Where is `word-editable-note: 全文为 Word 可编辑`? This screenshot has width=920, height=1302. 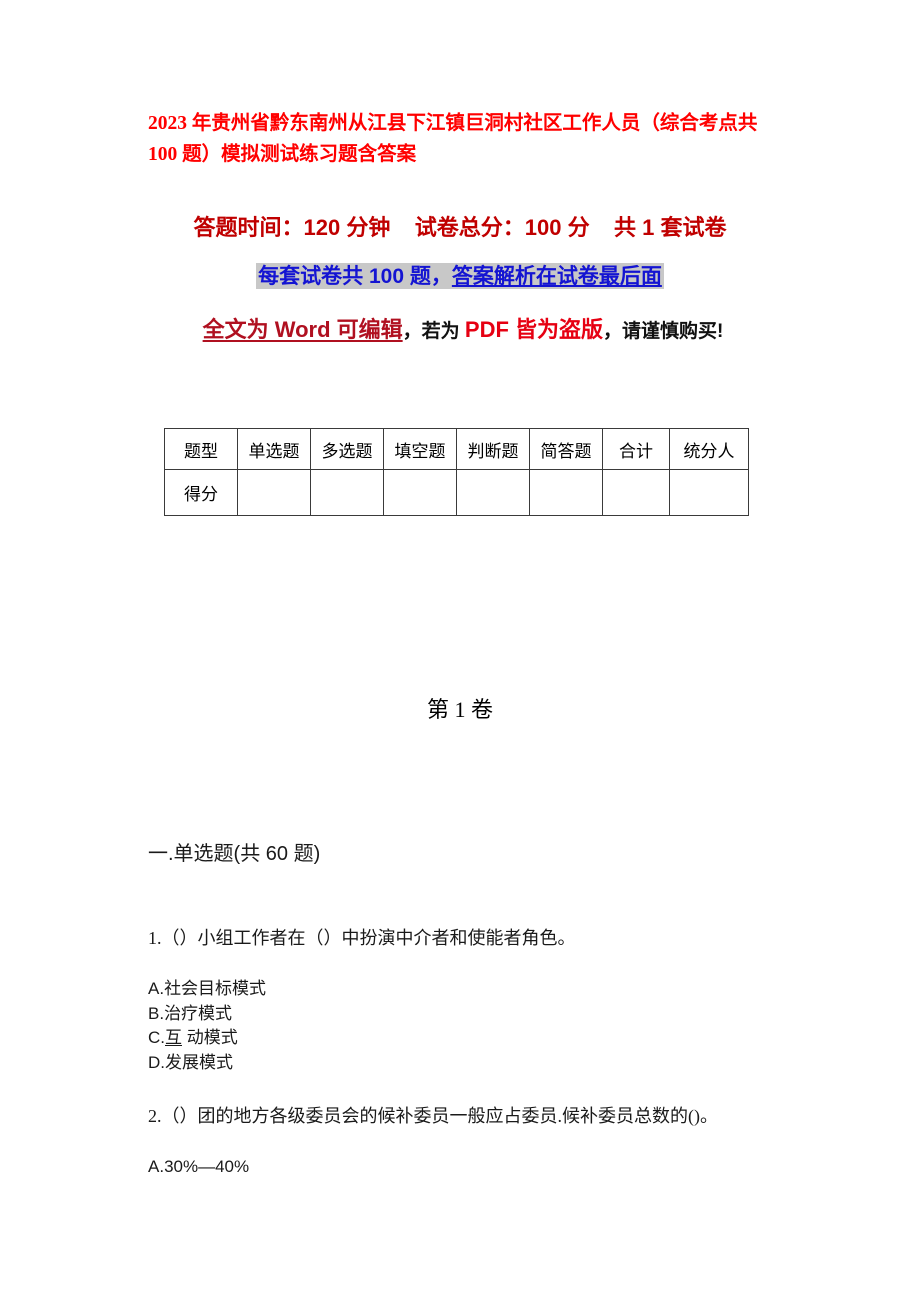
word-editable-note: 全文为 Word 可编辑 is located at coordinates (302, 329).